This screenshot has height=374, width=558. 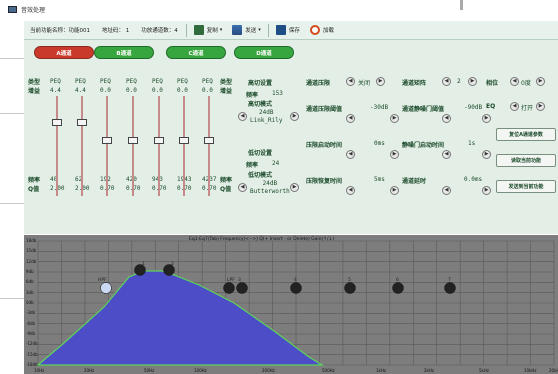 What do you see at coordinates (486, 154) in the screenshot?
I see `gate-attack-next-button: ▶` at bounding box center [486, 154].